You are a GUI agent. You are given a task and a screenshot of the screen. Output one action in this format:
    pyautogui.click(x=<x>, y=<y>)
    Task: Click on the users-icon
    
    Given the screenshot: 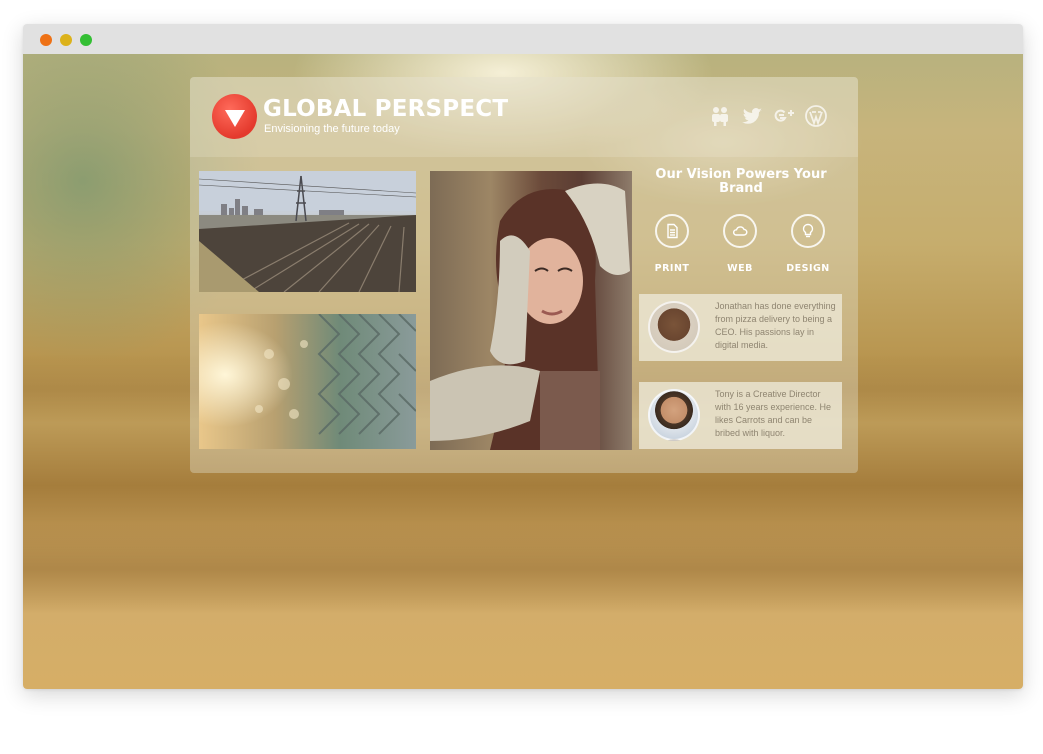 What is the action you would take?
    pyautogui.click(x=720, y=116)
    